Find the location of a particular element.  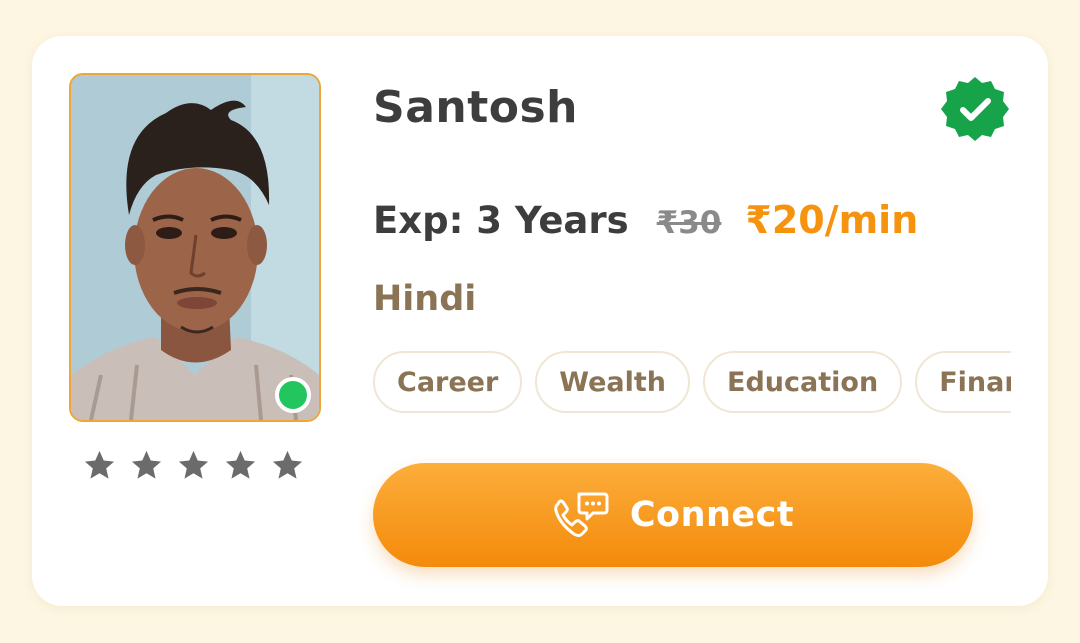

tag-finance: Finance is located at coordinates (963, 382).